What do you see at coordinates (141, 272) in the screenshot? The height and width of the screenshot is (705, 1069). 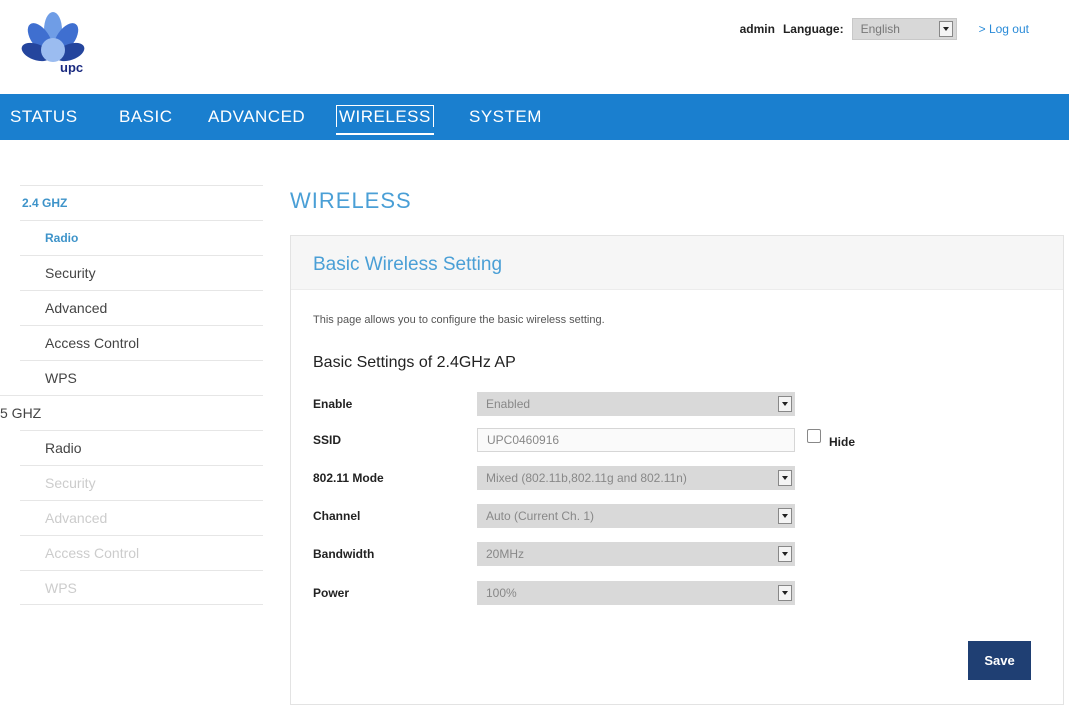 I see `sidebar-item-security: Security` at bounding box center [141, 272].